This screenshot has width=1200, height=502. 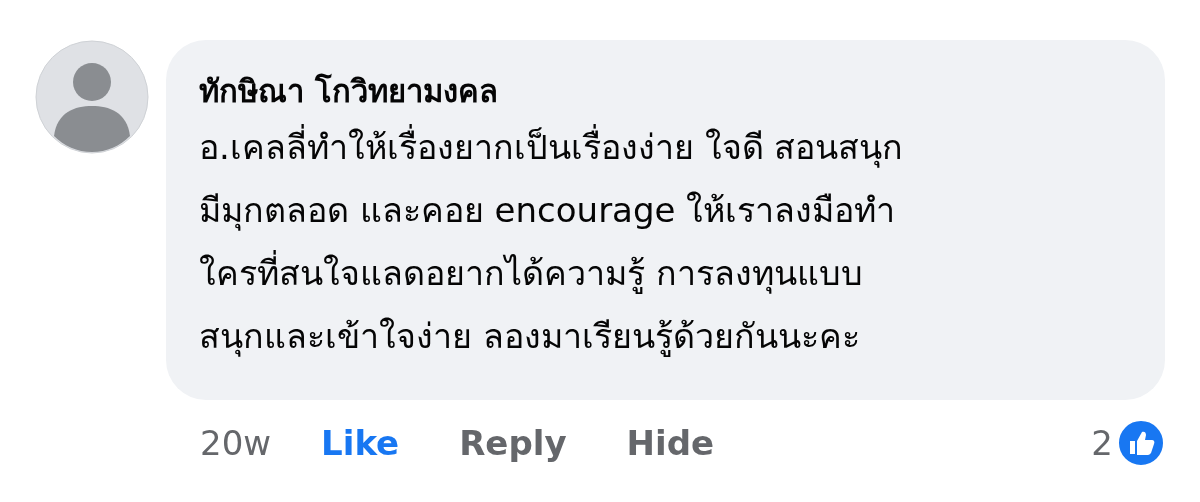 I want to click on reaction-count: 2, so click(x=1102, y=443).